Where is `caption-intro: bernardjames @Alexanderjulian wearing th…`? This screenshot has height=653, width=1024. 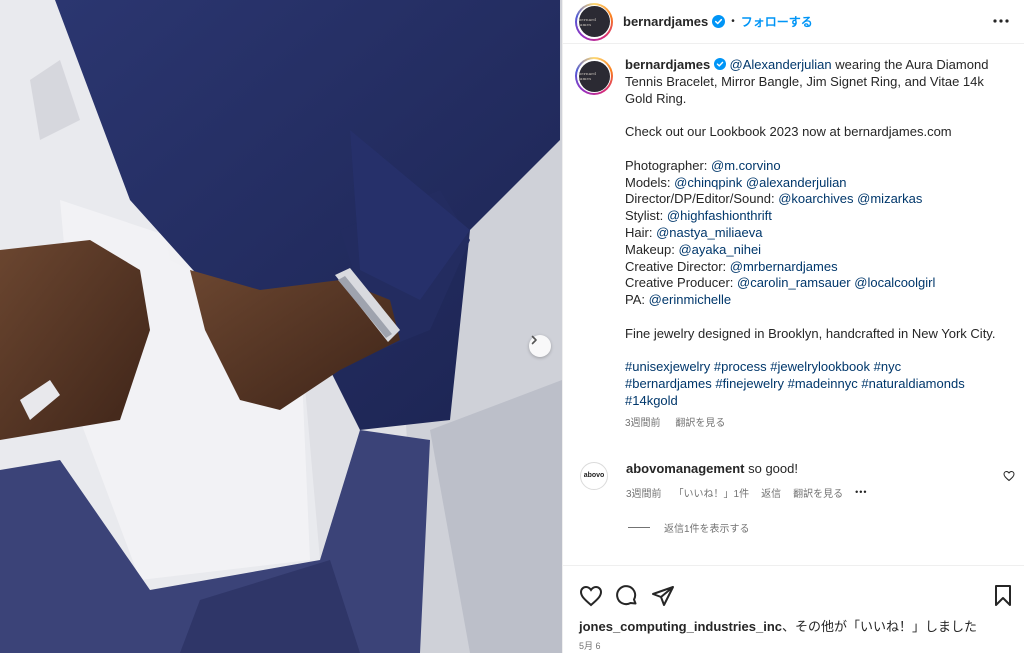
caption-intro: bernardjames @Alexanderjulian wearing th… is located at coordinates (815, 82).